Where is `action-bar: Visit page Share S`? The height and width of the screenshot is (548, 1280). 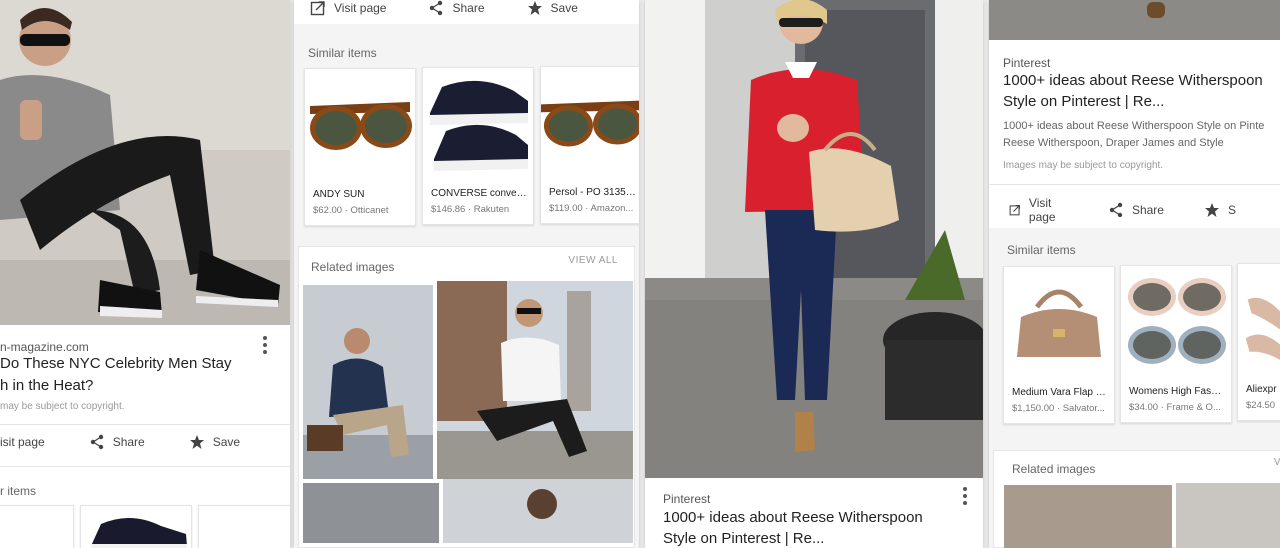
action-bar: Visit page Share S is located at coordinates (1144, 210).